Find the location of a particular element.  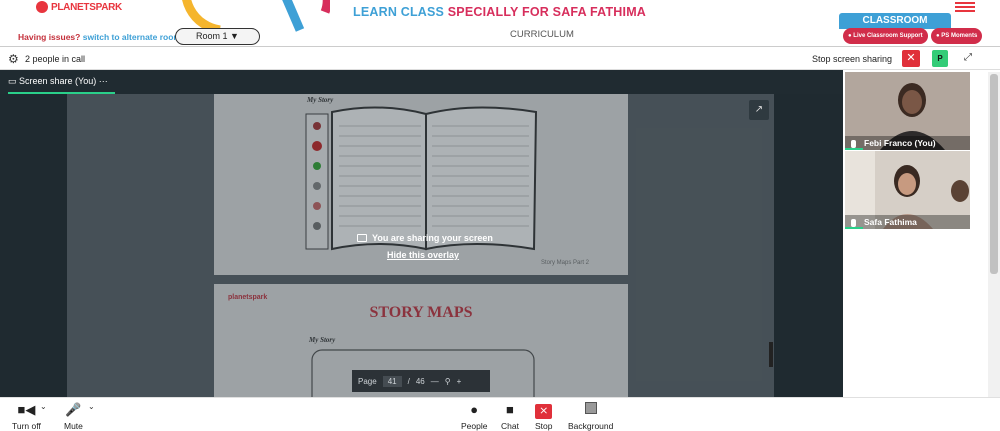

scrollbar-thumb is located at coordinates (994, 174).